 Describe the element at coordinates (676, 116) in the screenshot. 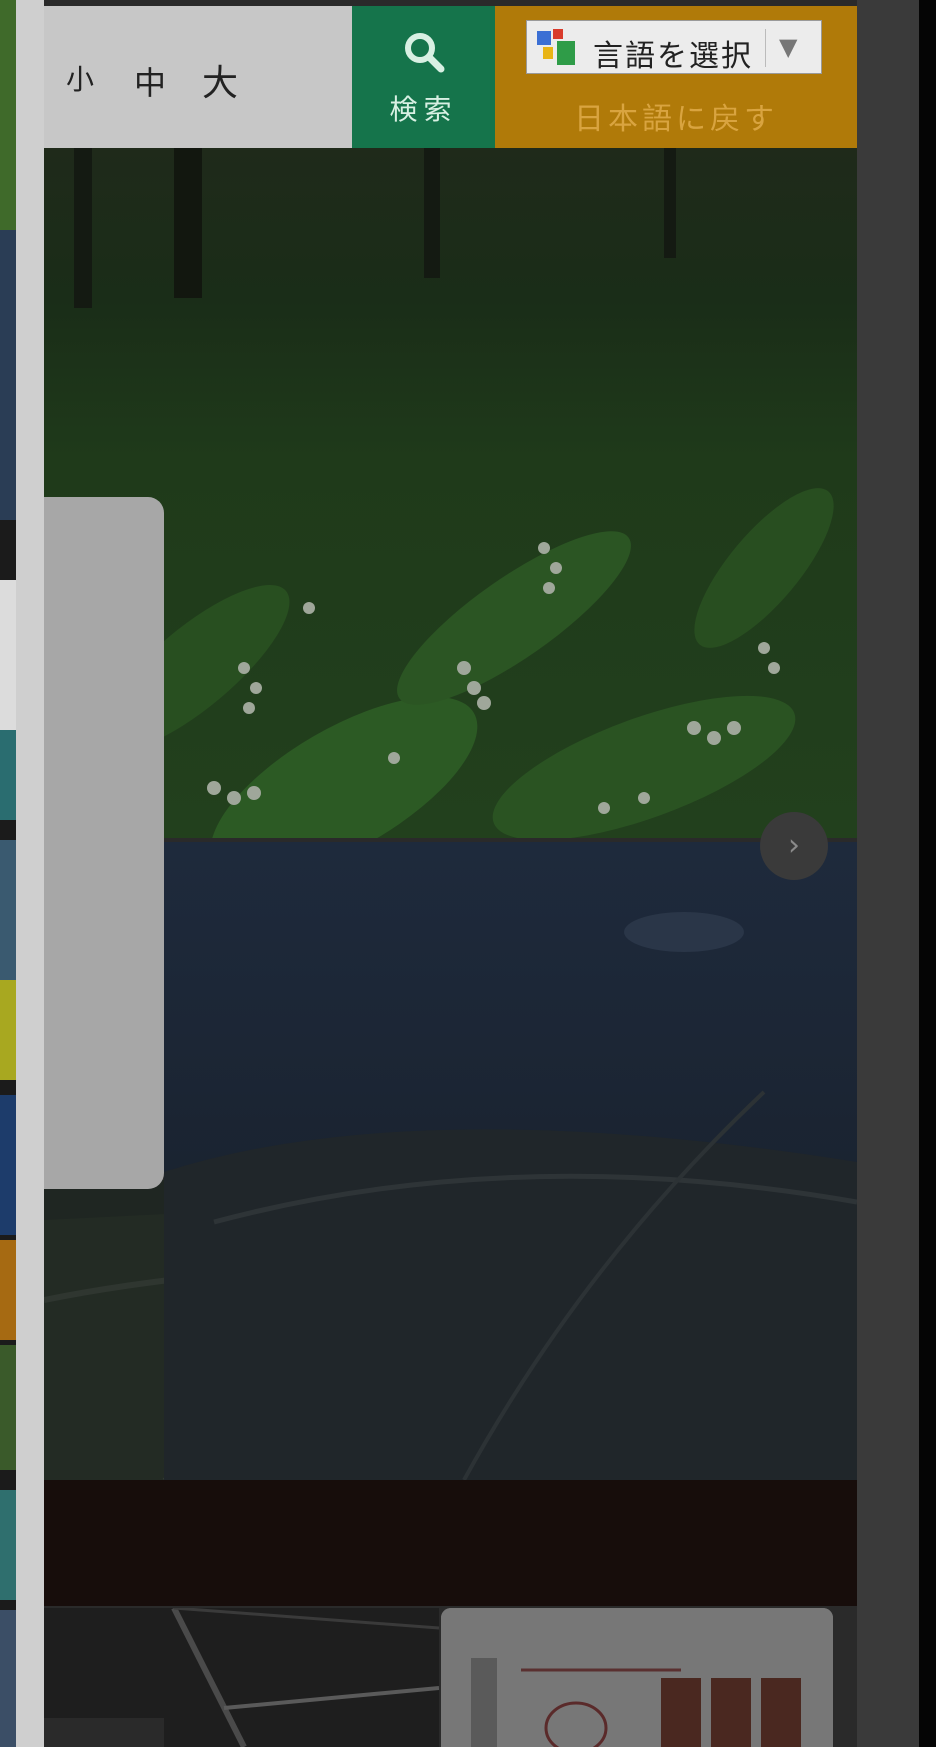

I see `reset-to-japanese-link: 日本語に戻す` at that location.